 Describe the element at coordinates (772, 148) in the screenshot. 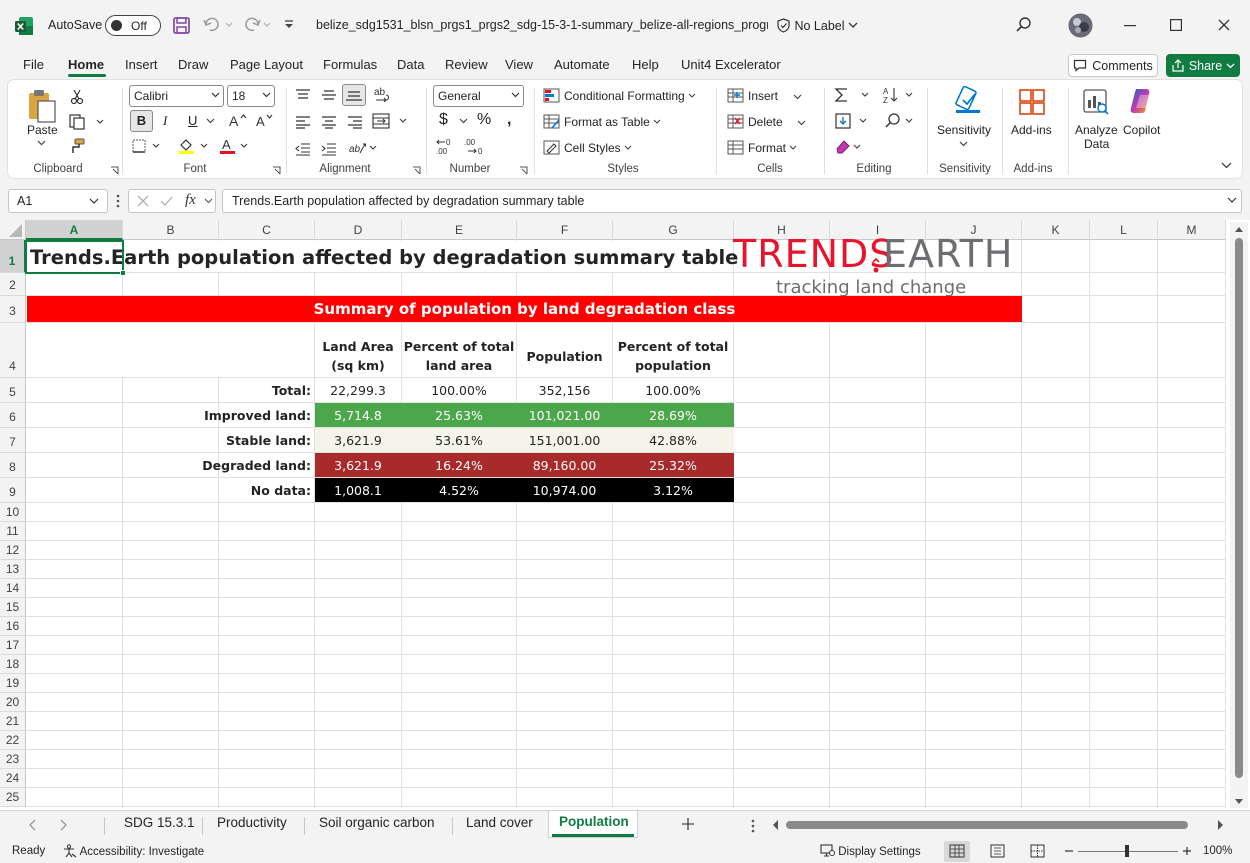

I see `format-button: Format` at that location.